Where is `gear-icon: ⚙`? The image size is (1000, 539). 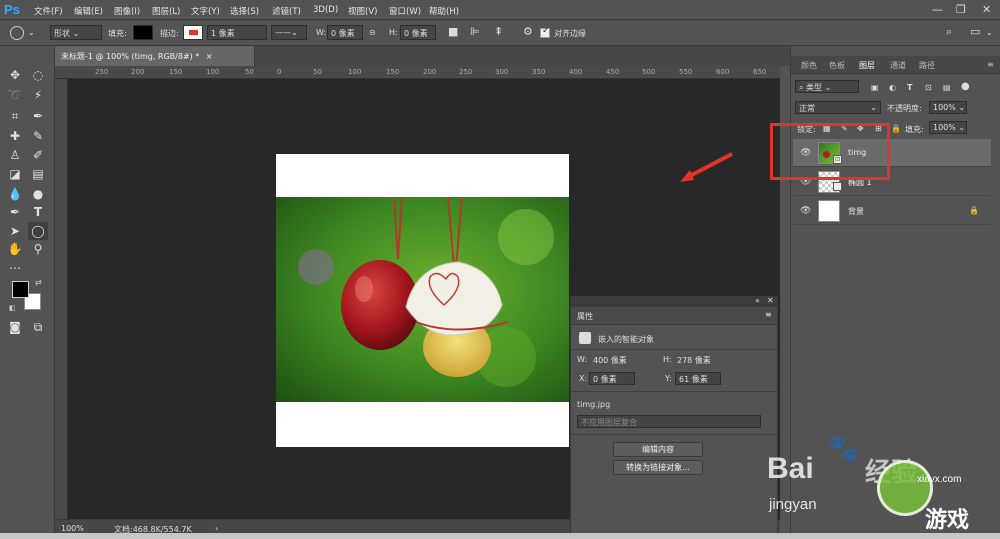 gear-icon: ⚙ is located at coordinates (528, 31).